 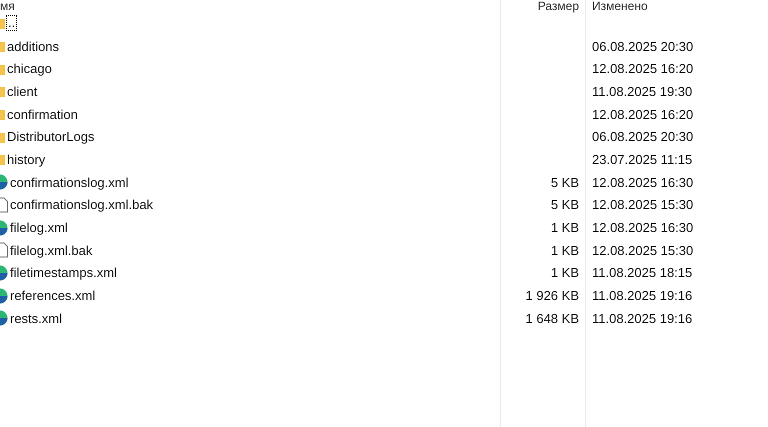 What do you see at coordinates (642, 272) in the screenshot?
I see `modified-date: 11.08.2025 18:15` at bounding box center [642, 272].